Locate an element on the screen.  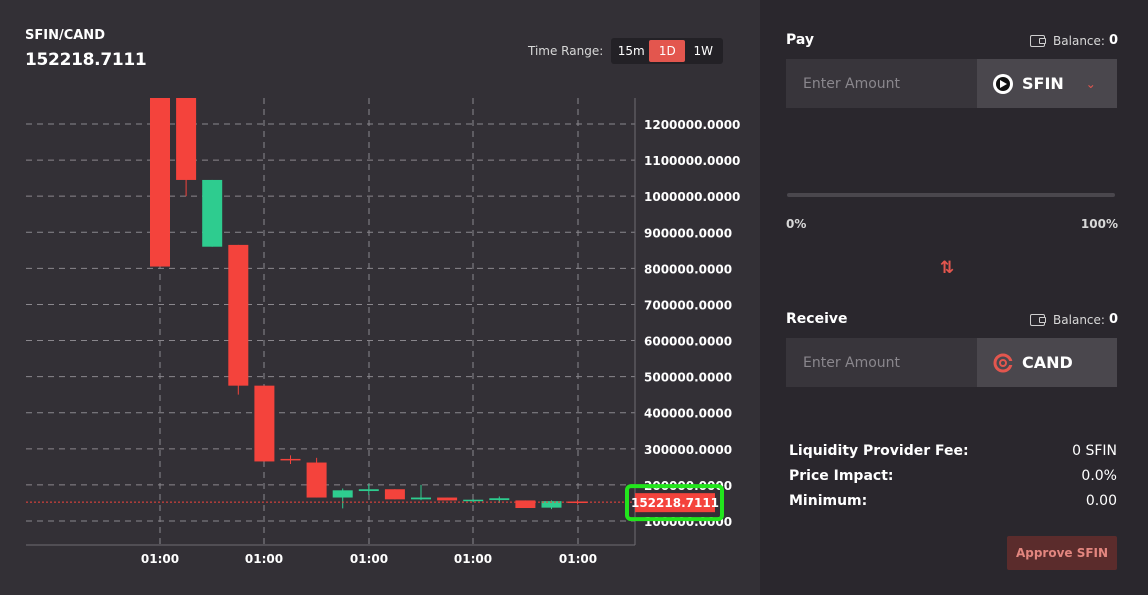
sfin-logo-icon is located at coordinates (1003, 83).